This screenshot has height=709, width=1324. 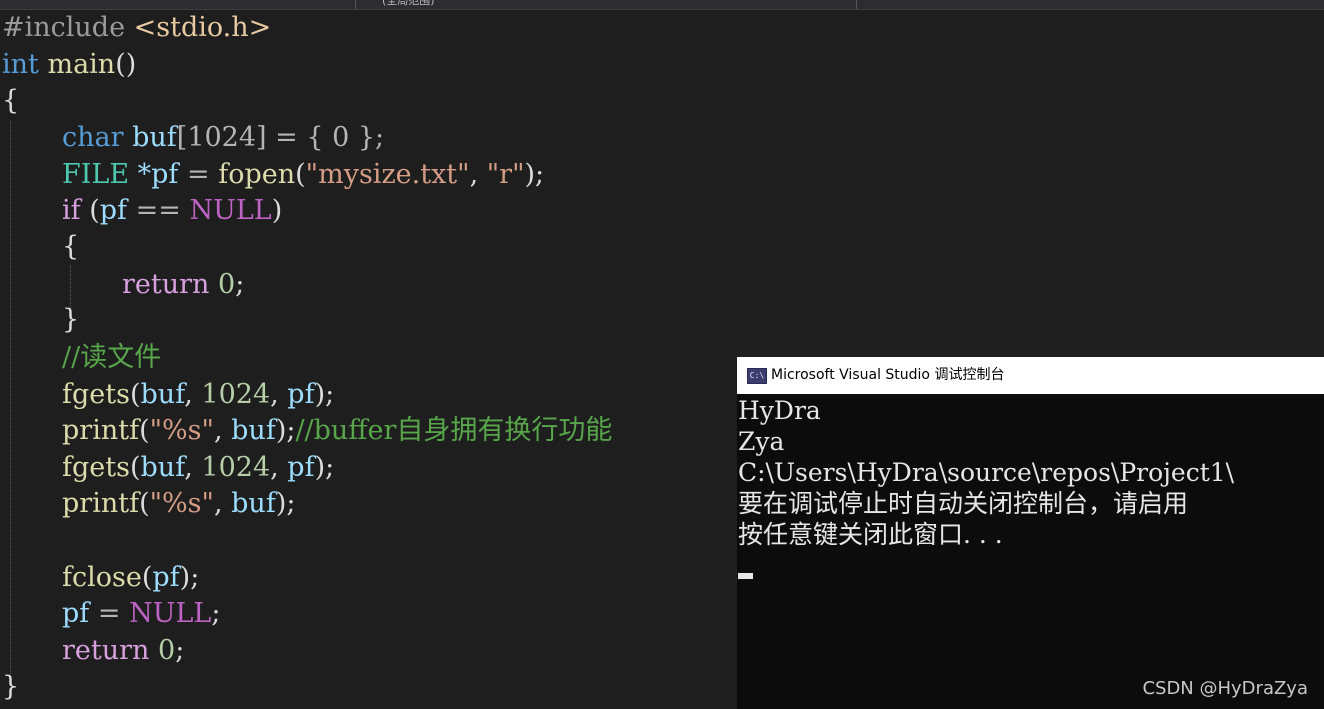 I want to click on member-dropdown, so click(x=1090, y=4).